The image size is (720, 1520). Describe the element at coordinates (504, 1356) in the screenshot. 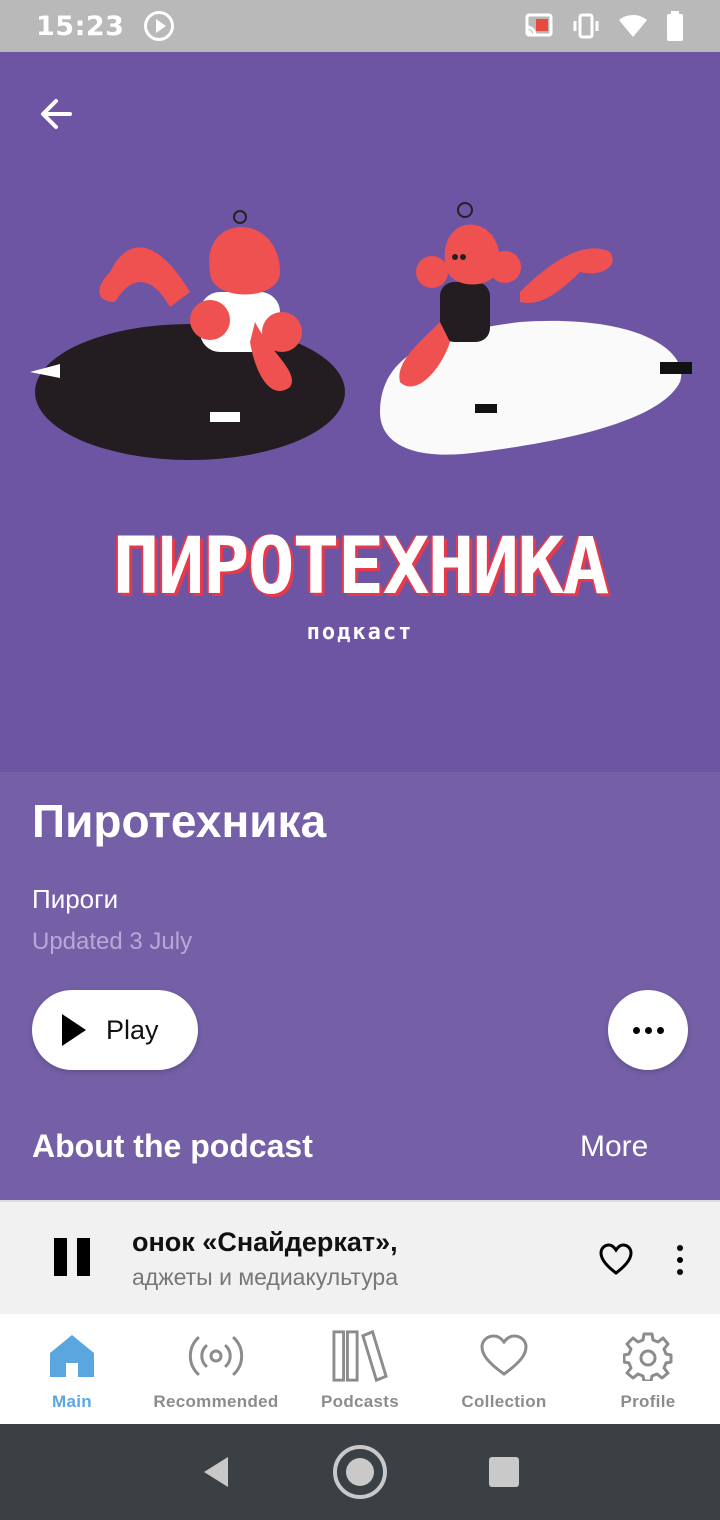

I see `heart-icon` at that location.